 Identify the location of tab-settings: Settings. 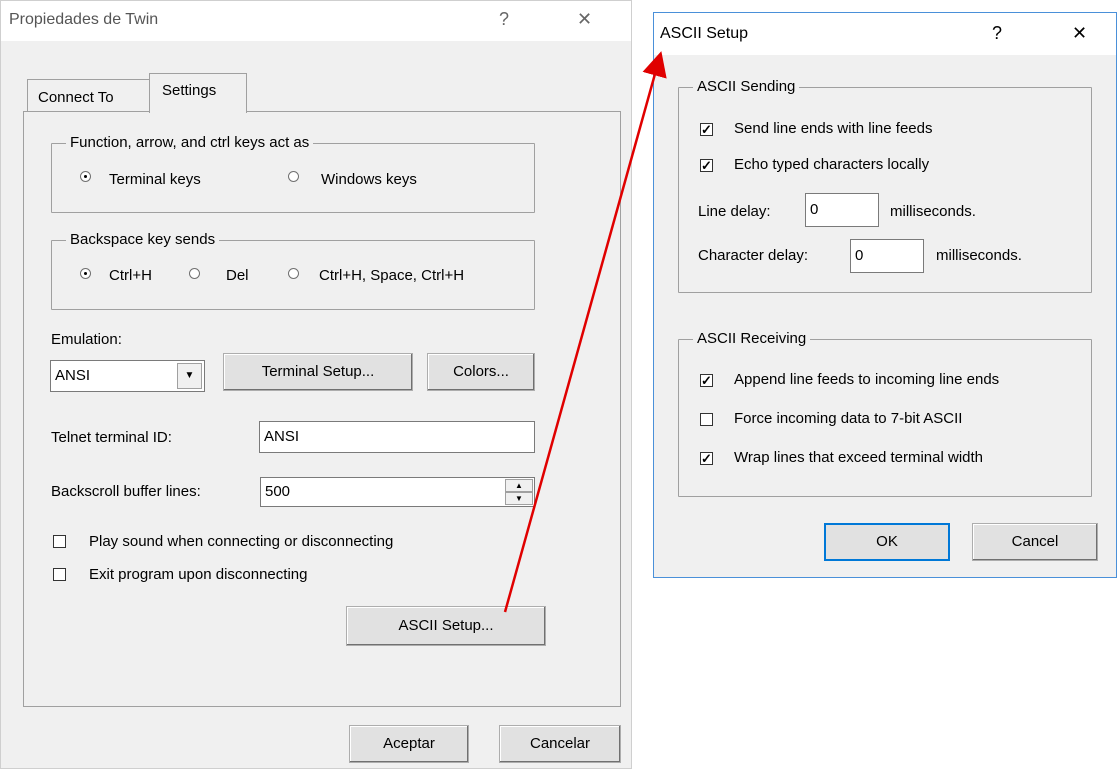
(198, 93).